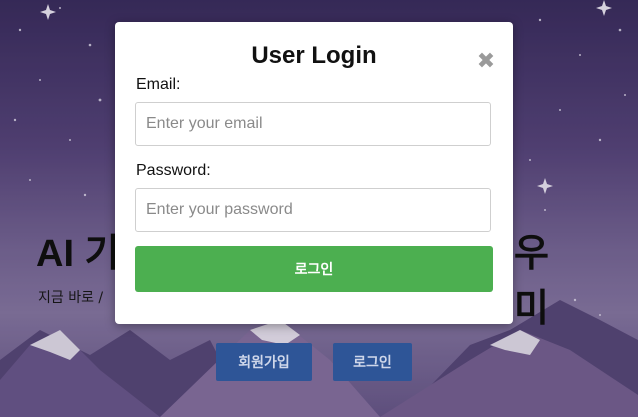 The width and height of the screenshot is (638, 417). Describe the element at coordinates (158, 84) in the screenshot. I see `email-label: Email:` at that location.